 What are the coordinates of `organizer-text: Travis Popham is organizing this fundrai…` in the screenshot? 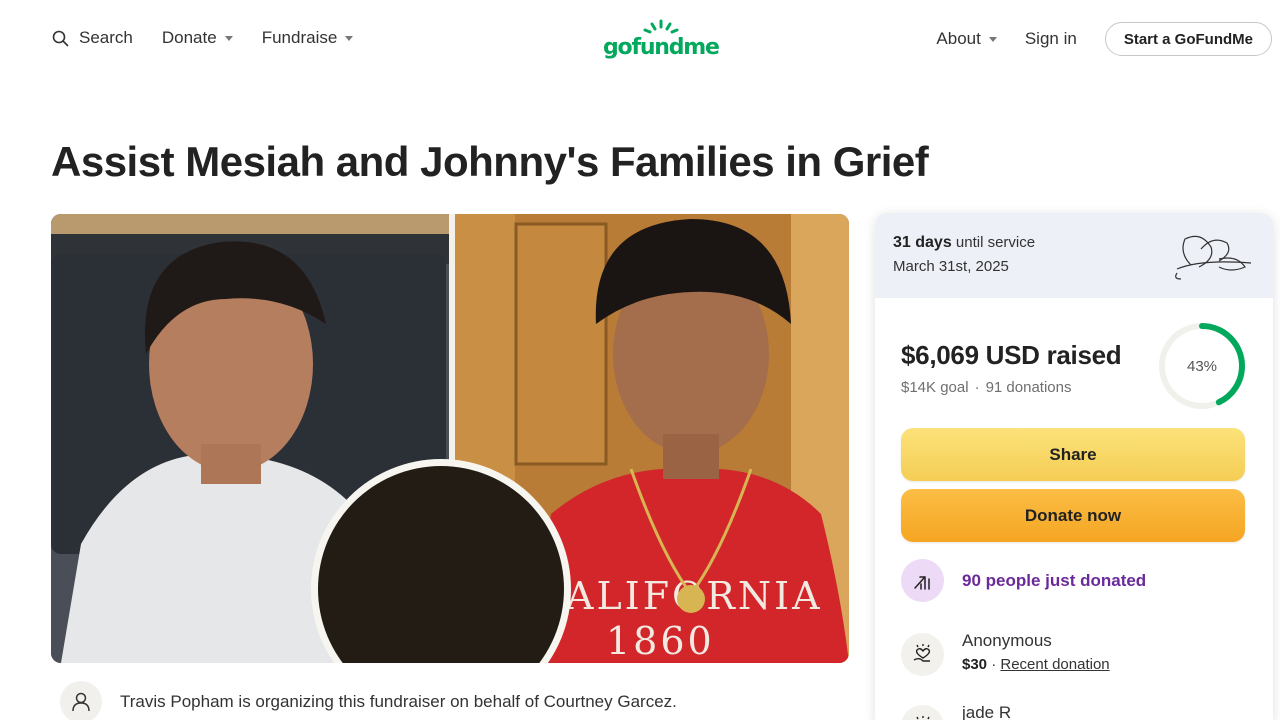 It's located at (398, 701).